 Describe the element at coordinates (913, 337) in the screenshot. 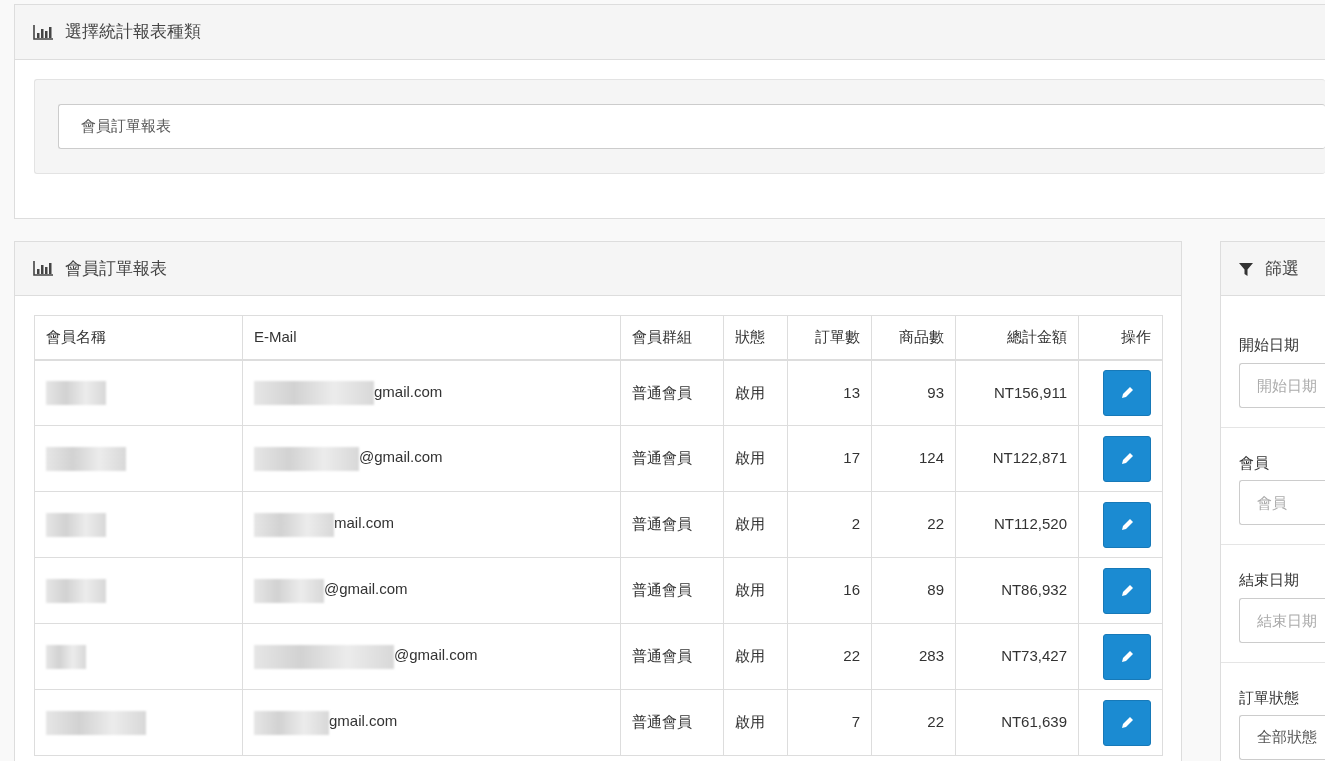

I see `column-header: 商品數` at that location.